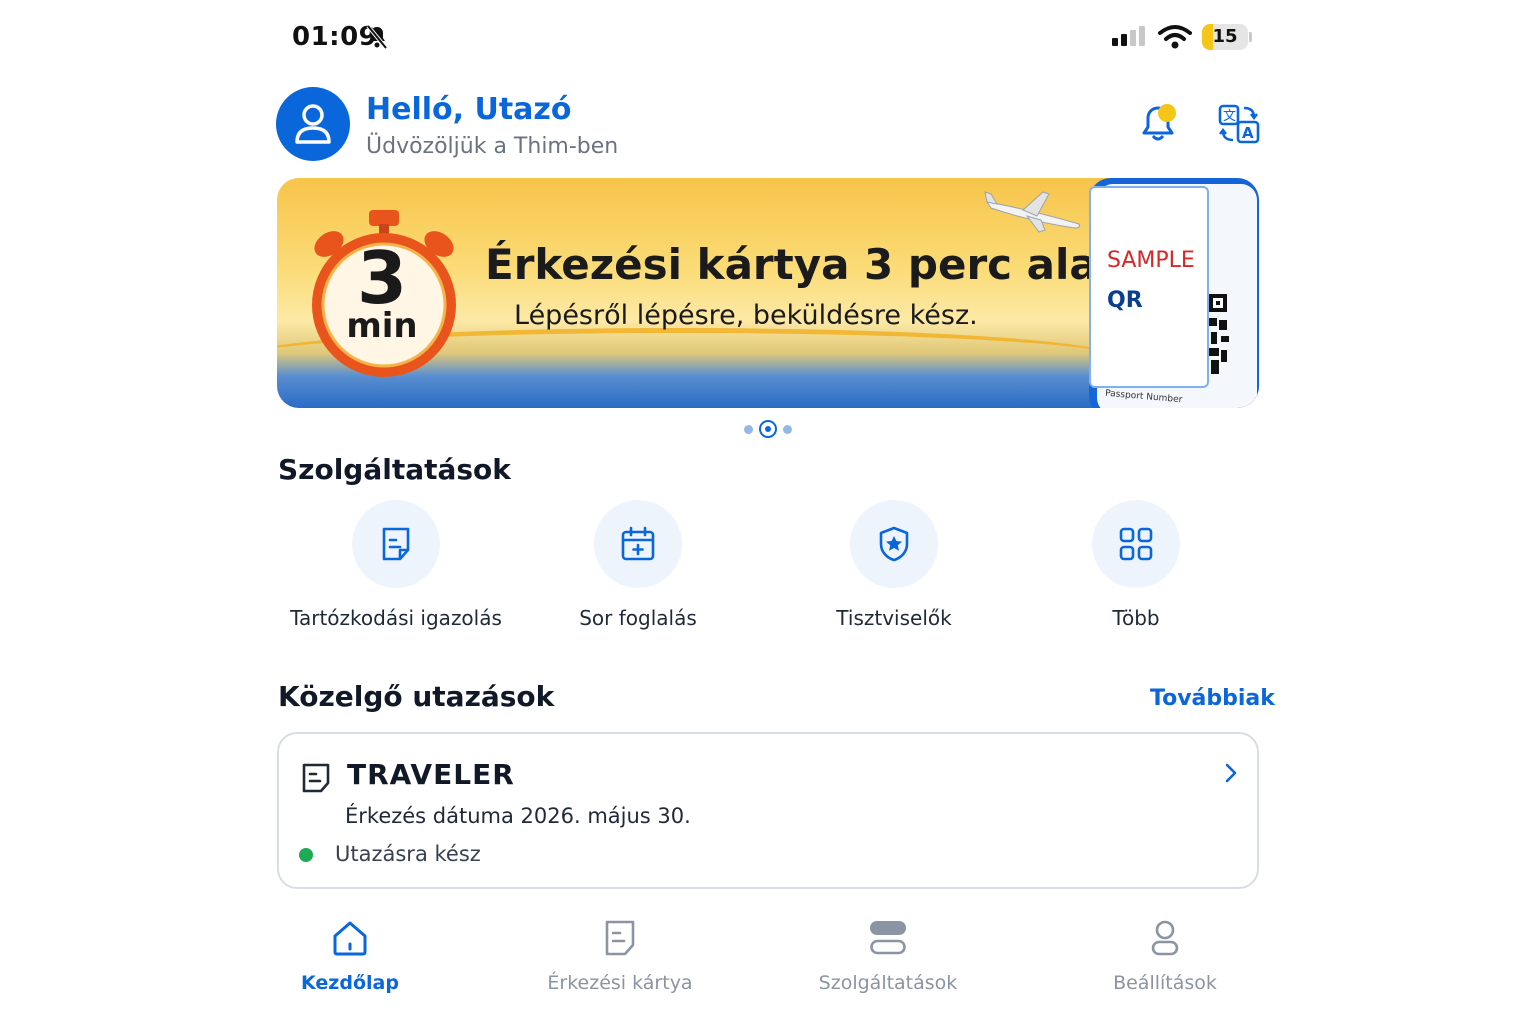  I want to click on service-more: Több, so click(1136, 566).